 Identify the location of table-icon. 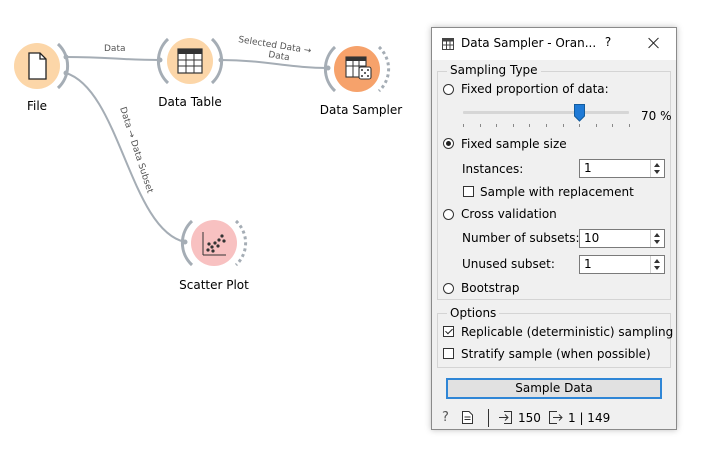
(190, 61).